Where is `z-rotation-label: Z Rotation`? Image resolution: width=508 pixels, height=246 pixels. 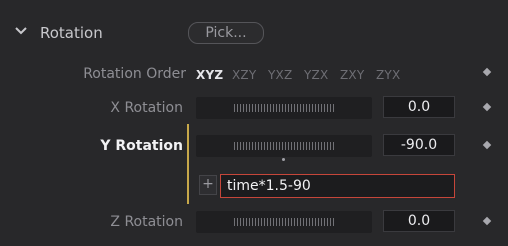
z-rotation-label: Z Rotation is located at coordinates (146, 222).